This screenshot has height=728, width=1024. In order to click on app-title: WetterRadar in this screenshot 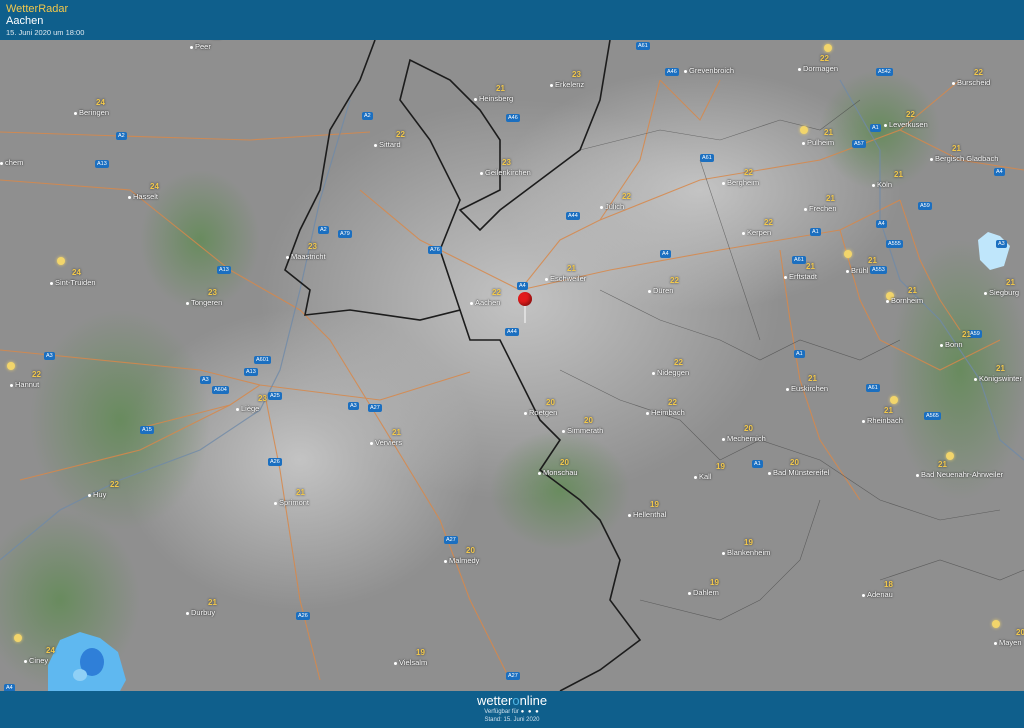, I will do `click(37, 9)`.